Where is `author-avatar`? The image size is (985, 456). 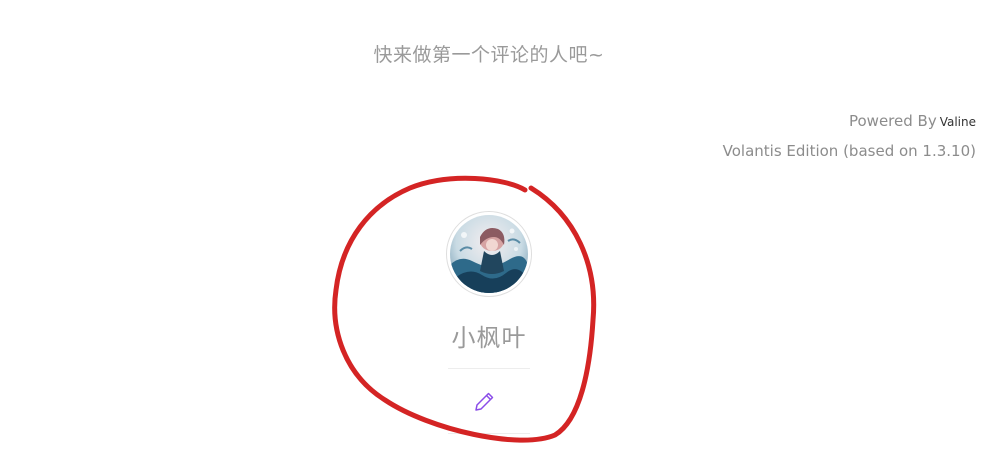 author-avatar is located at coordinates (489, 254).